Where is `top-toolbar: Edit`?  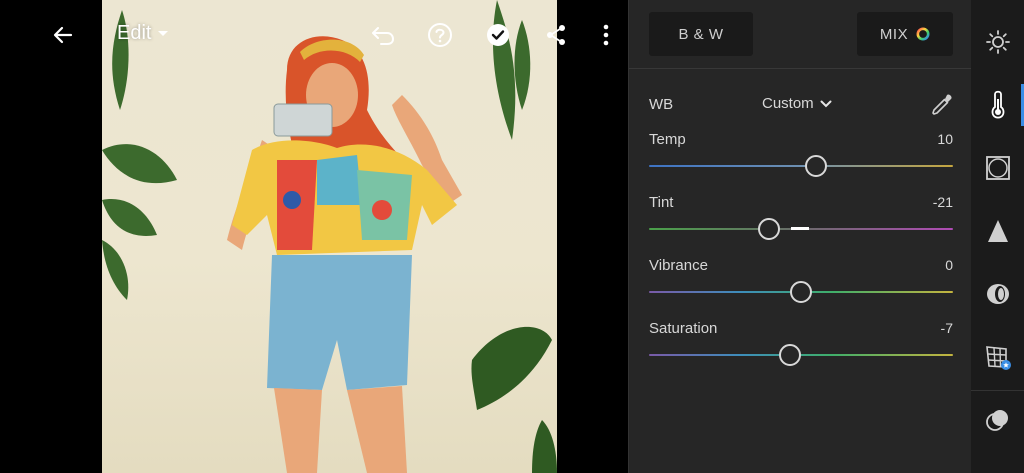
top-toolbar: Edit is located at coordinates (314, 35).